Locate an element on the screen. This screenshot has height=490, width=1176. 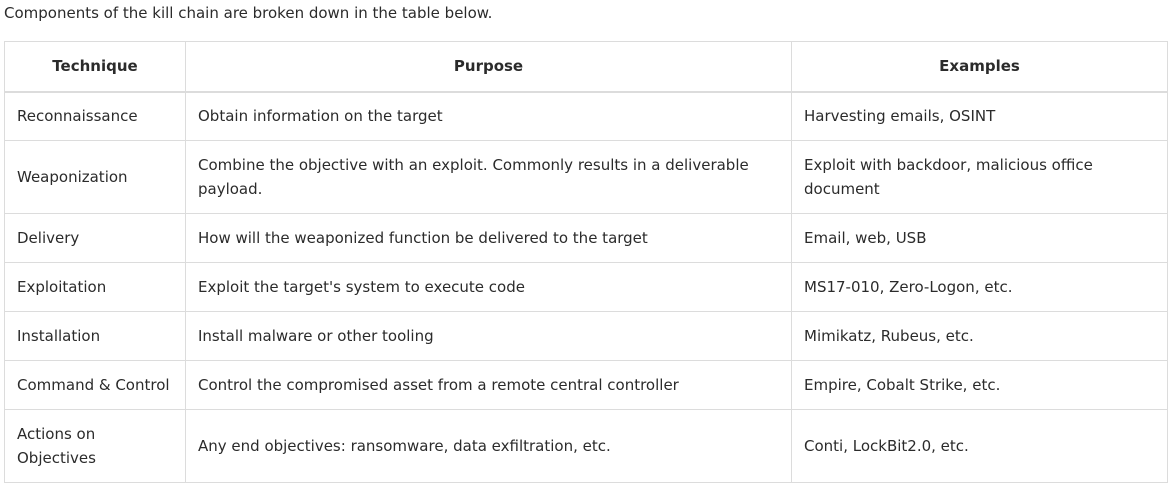
technique-cell: Actions on Objectives is located at coordinates (95, 446).